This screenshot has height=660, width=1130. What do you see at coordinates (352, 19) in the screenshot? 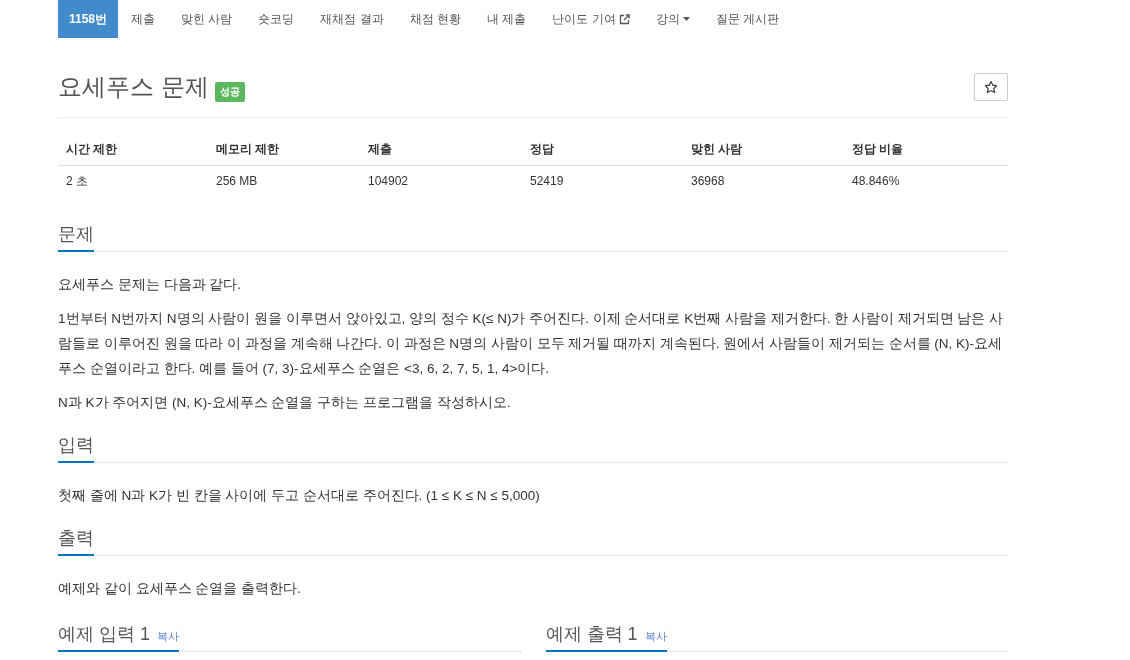
I see `nav-tab: 재채점 결과` at bounding box center [352, 19].